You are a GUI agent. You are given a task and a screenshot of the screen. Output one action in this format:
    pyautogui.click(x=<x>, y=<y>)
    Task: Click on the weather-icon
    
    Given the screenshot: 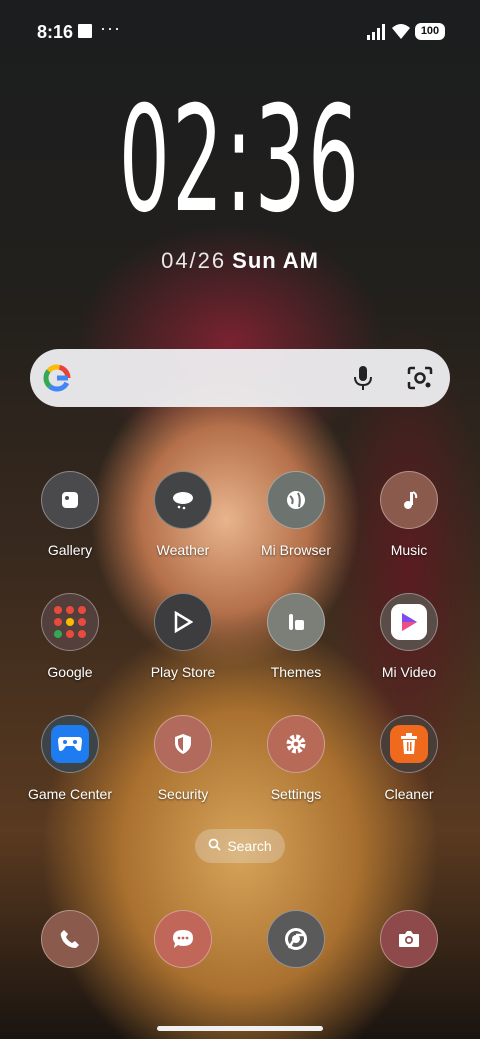 What is the action you would take?
    pyautogui.click(x=183, y=500)
    